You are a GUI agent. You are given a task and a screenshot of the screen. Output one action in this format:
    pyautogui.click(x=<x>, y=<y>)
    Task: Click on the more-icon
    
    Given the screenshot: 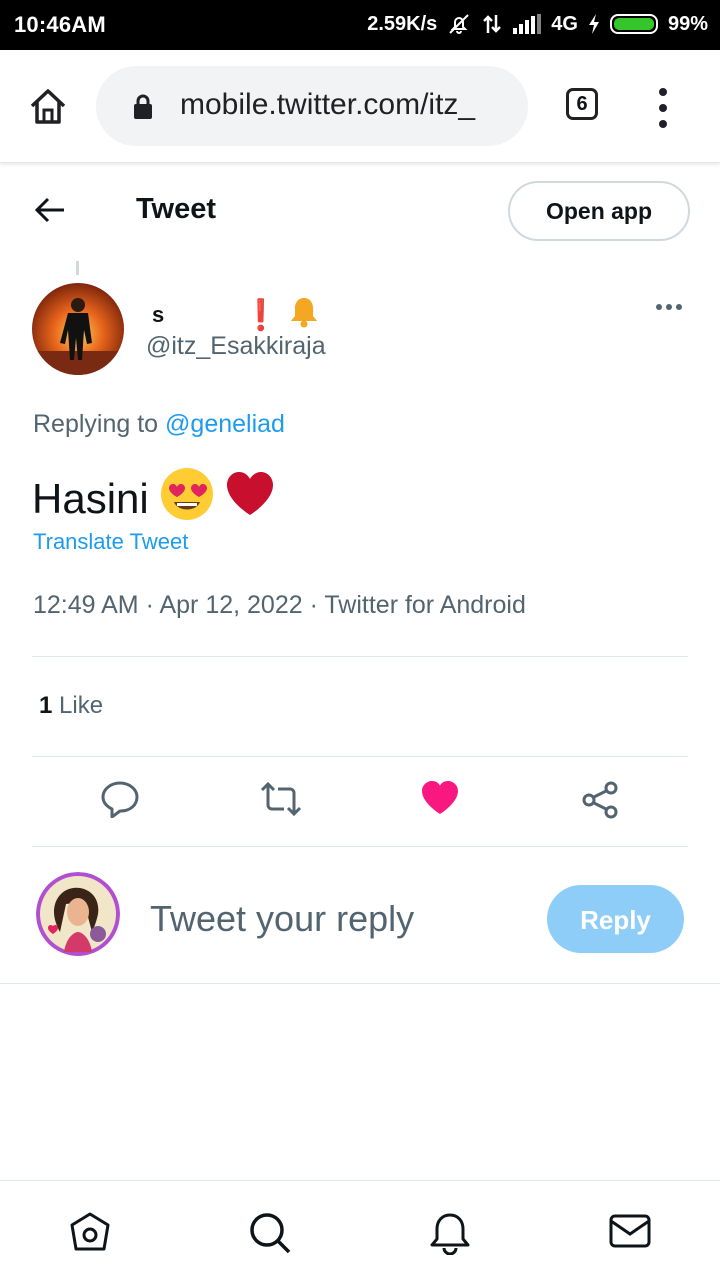 What is the action you would take?
    pyautogui.click(x=669, y=307)
    